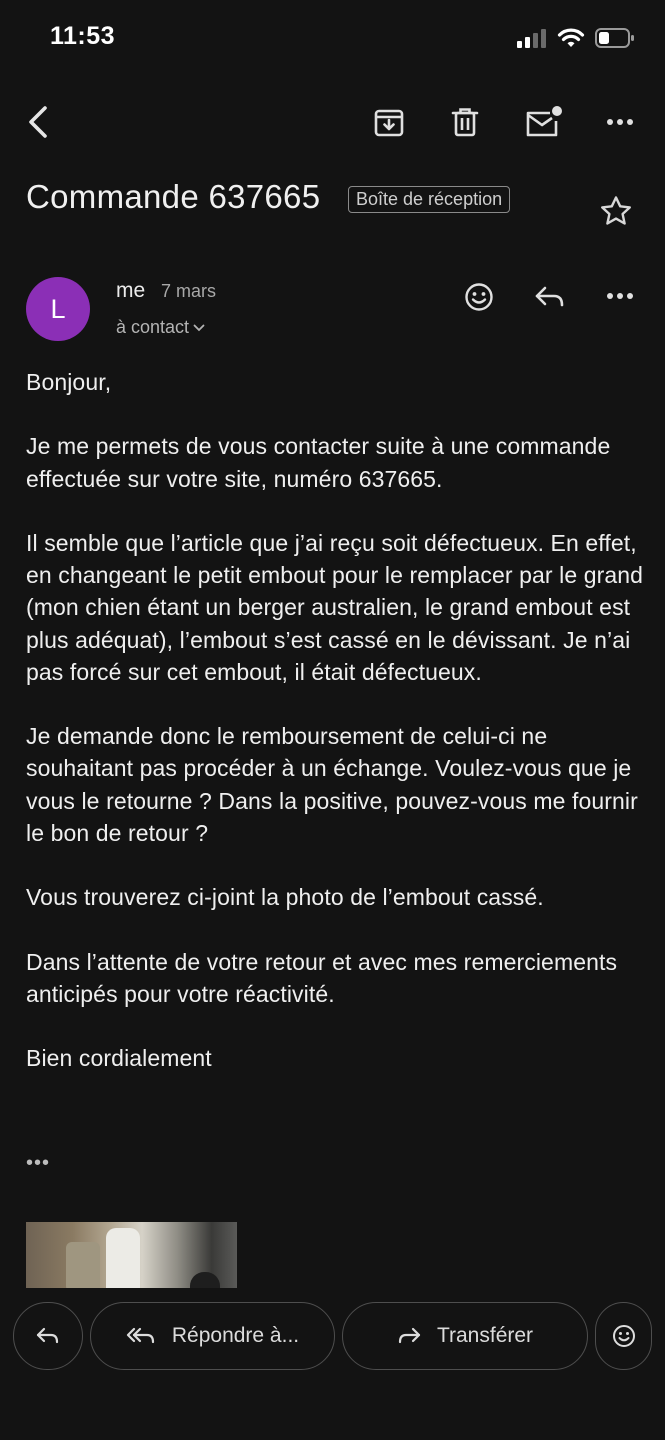  I want to click on archive-icon, so click(389, 123).